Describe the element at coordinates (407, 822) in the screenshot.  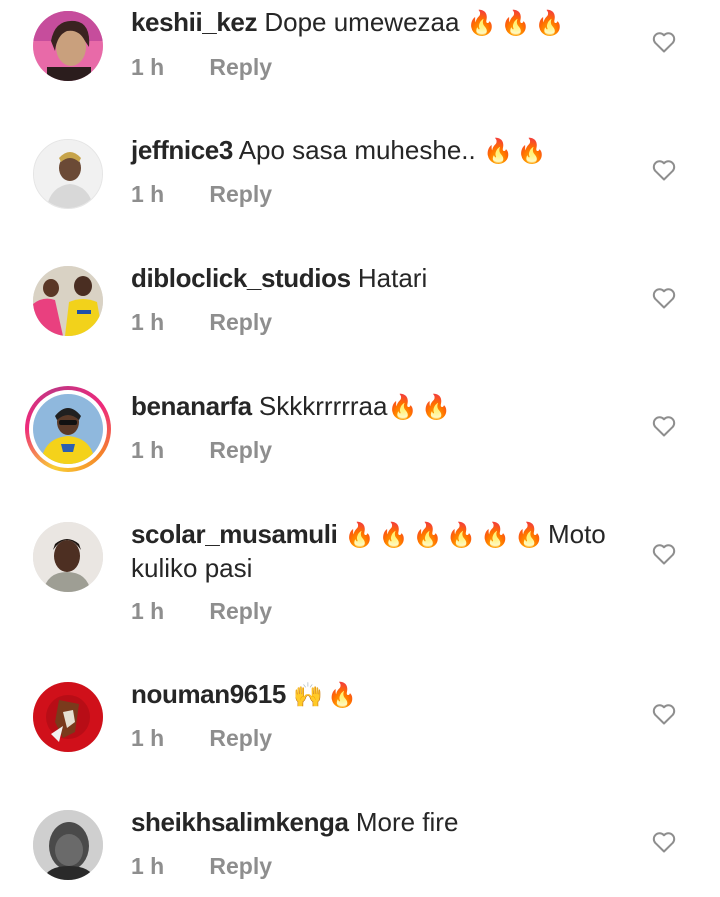
I see `comment-body: More fire` at that location.